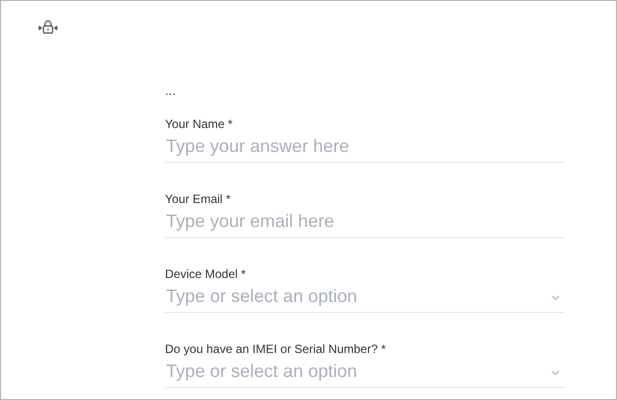 This screenshot has height=400, width=617. I want to click on field-label: Do you have an IMEI or Serial Number? *, so click(275, 349).